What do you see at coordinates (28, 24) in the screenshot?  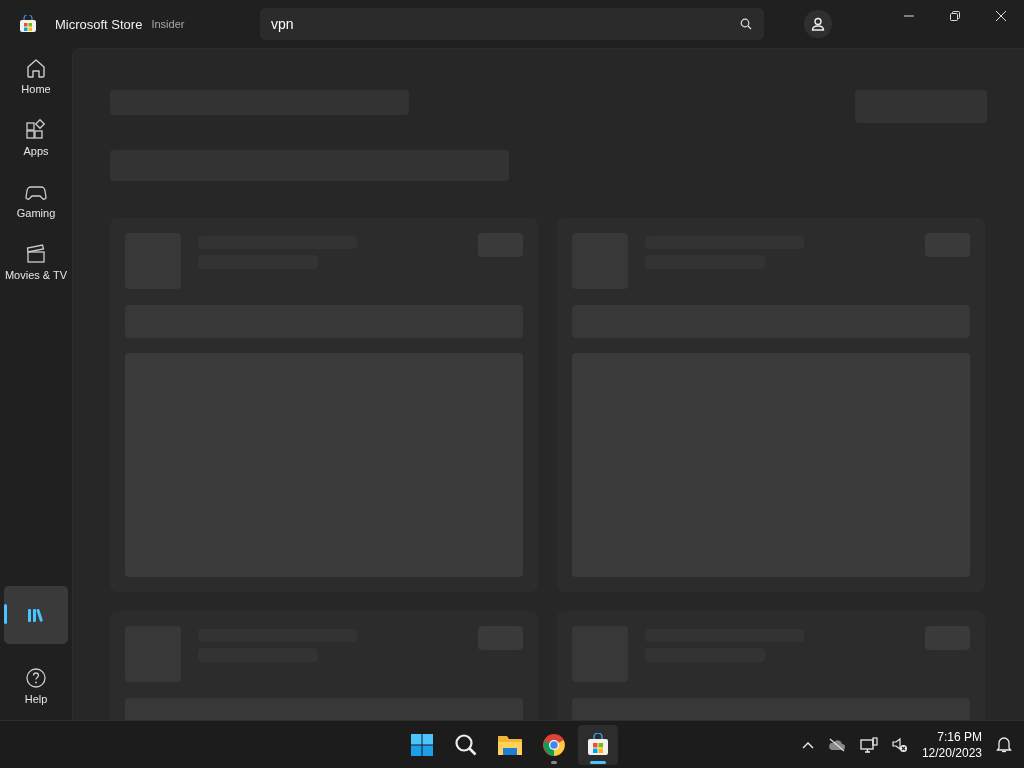 I see `store-logo-icon` at bounding box center [28, 24].